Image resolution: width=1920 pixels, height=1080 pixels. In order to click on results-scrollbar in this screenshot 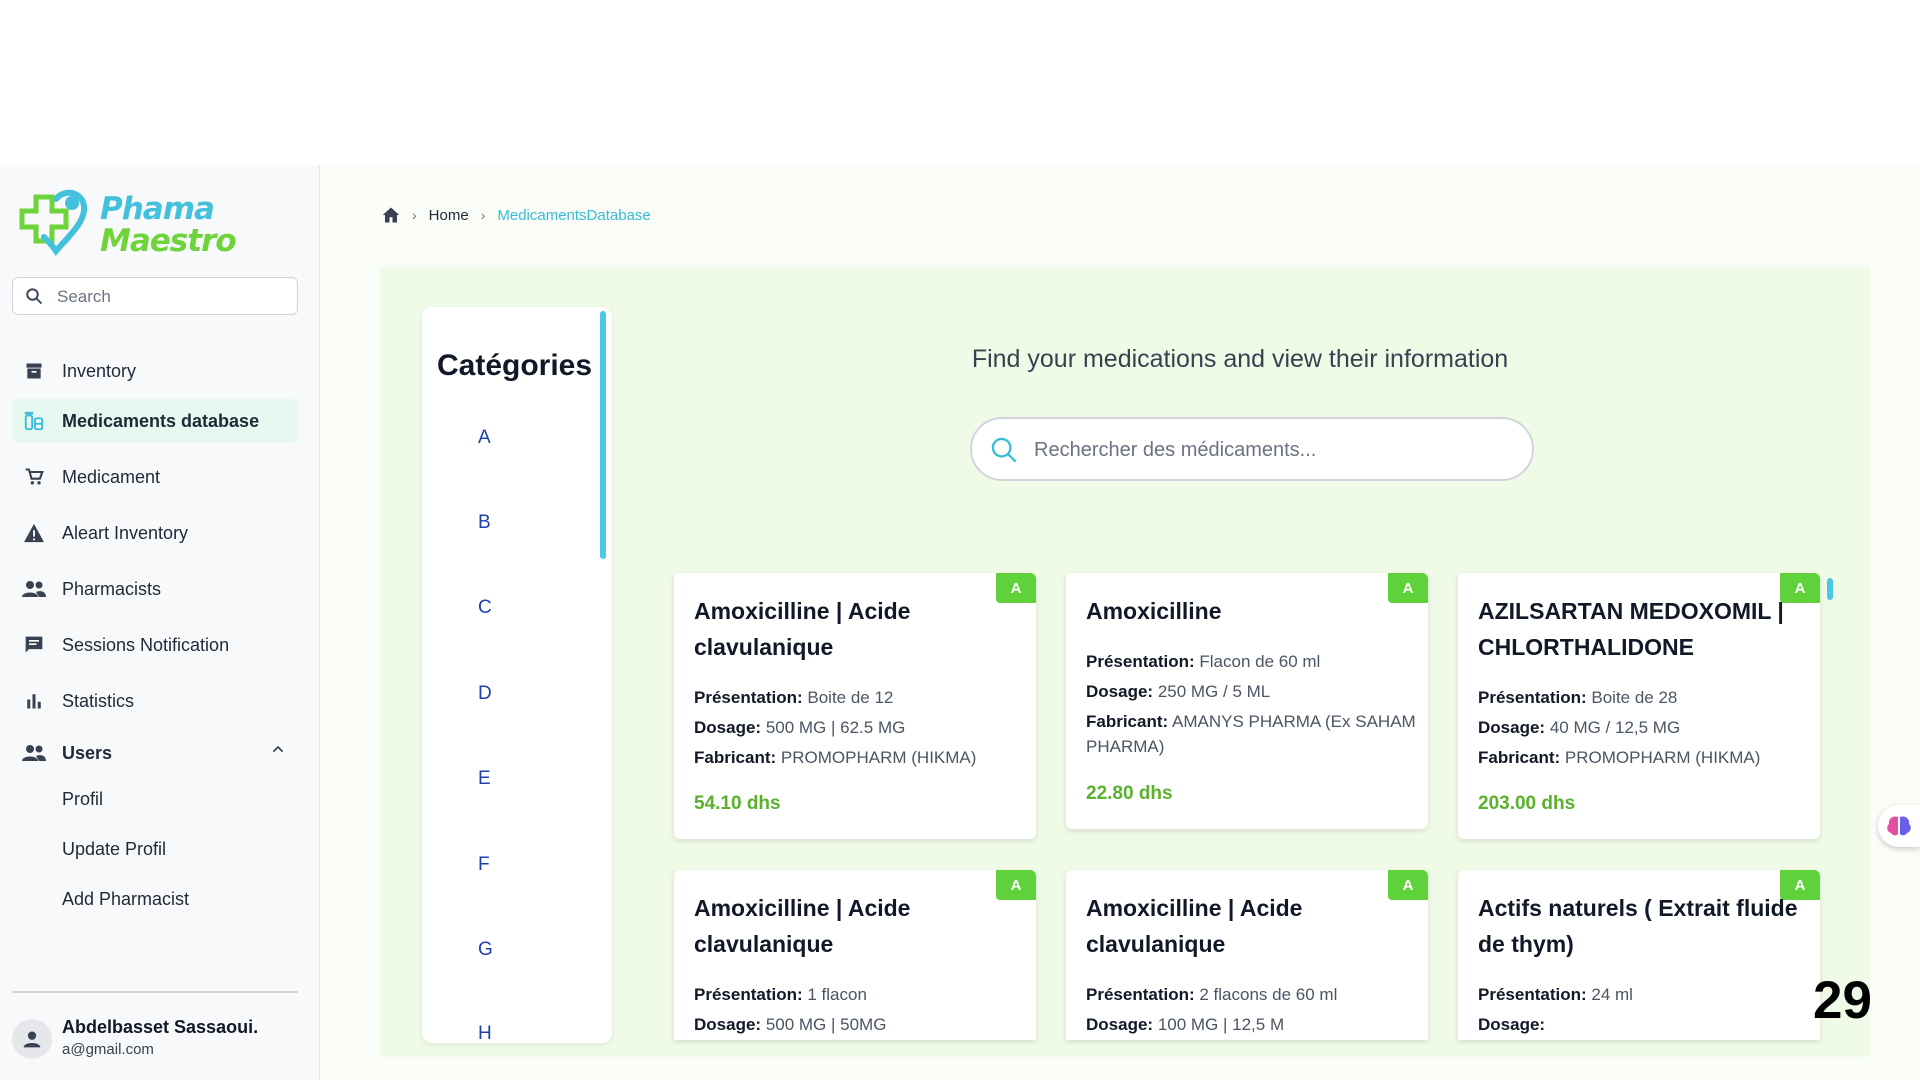, I will do `click(1830, 589)`.